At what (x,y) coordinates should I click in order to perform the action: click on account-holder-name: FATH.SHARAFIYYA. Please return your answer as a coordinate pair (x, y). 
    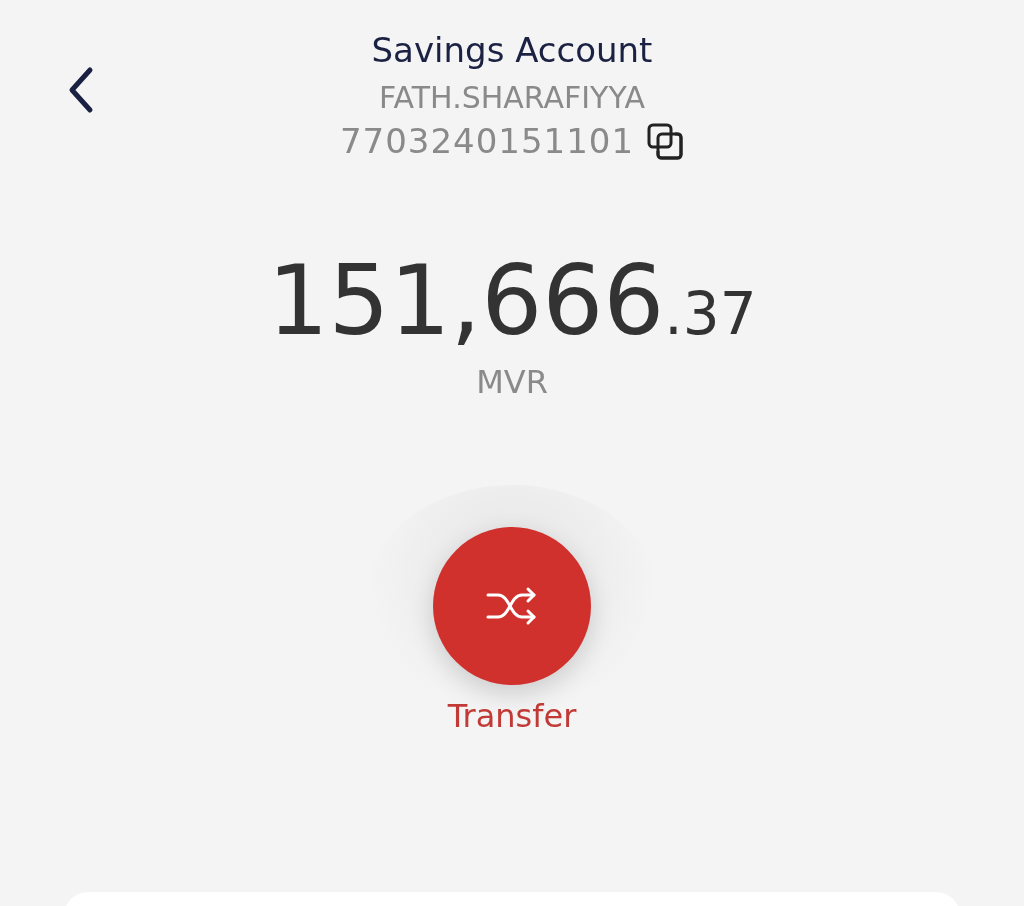
    Looking at the image, I should click on (512, 97).